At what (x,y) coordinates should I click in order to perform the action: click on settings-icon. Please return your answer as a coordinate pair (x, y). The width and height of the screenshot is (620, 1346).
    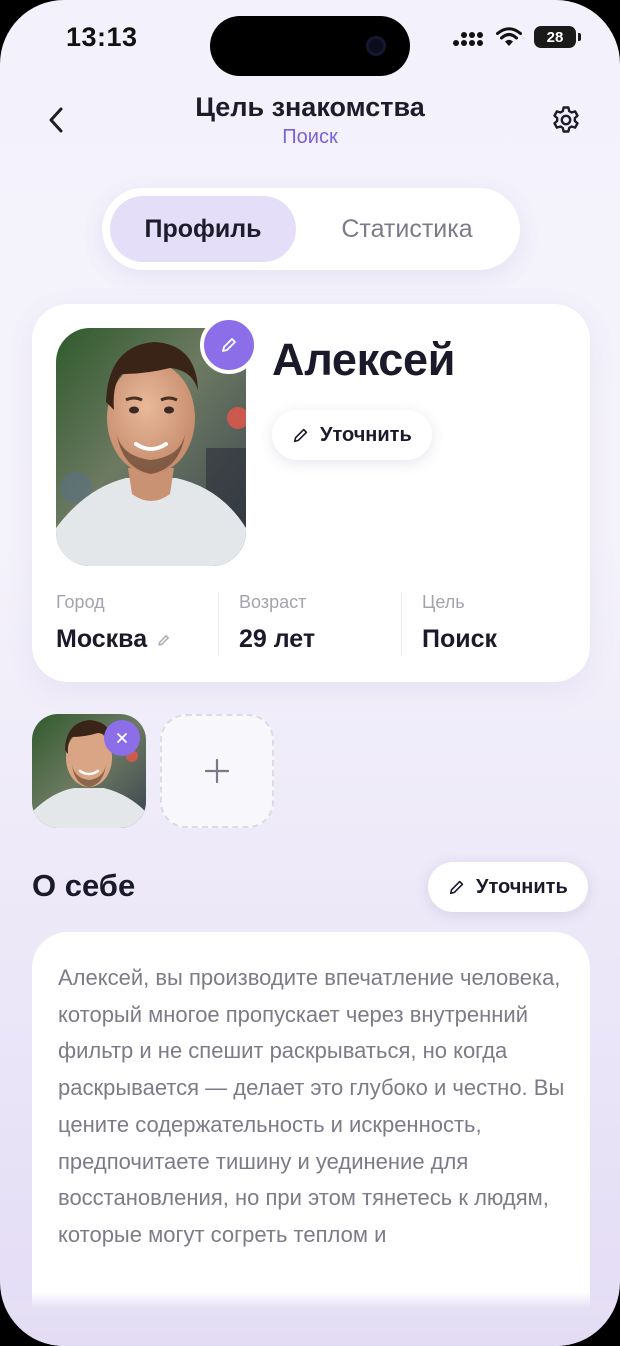
    Looking at the image, I should click on (566, 119).